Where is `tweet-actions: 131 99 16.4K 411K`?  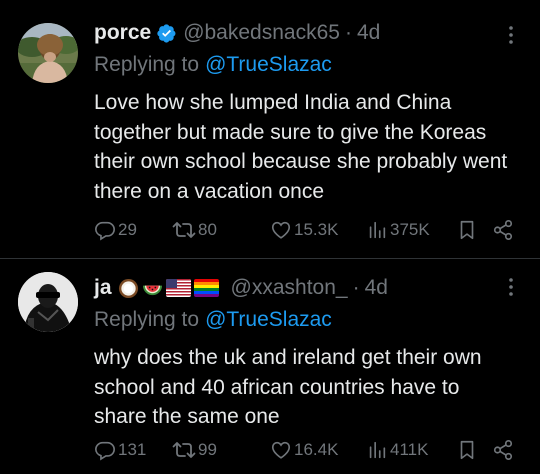
tweet-actions: 131 99 16.4K 411K is located at coordinates (308, 450).